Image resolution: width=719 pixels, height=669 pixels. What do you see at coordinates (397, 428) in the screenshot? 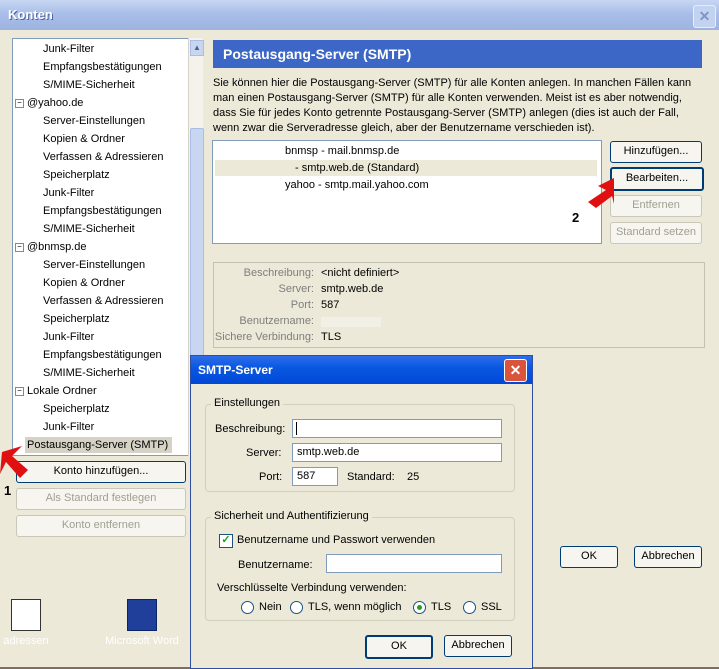
I see `description-input` at bounding box center [397, 428].